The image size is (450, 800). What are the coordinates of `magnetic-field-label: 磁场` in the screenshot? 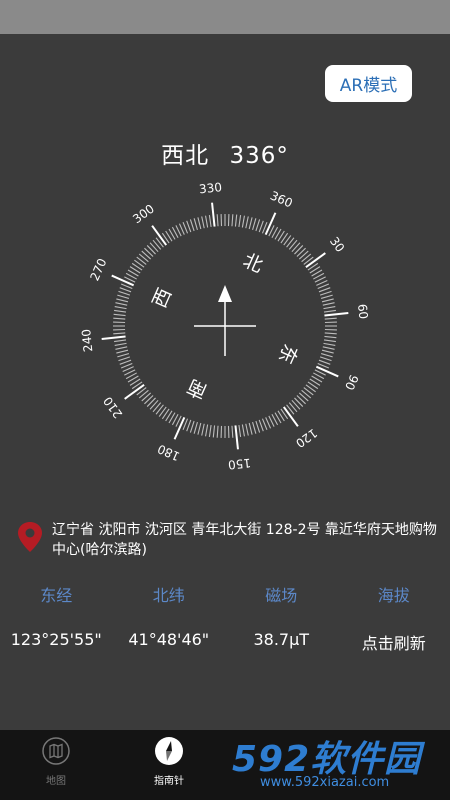 It's located at (281, 595).